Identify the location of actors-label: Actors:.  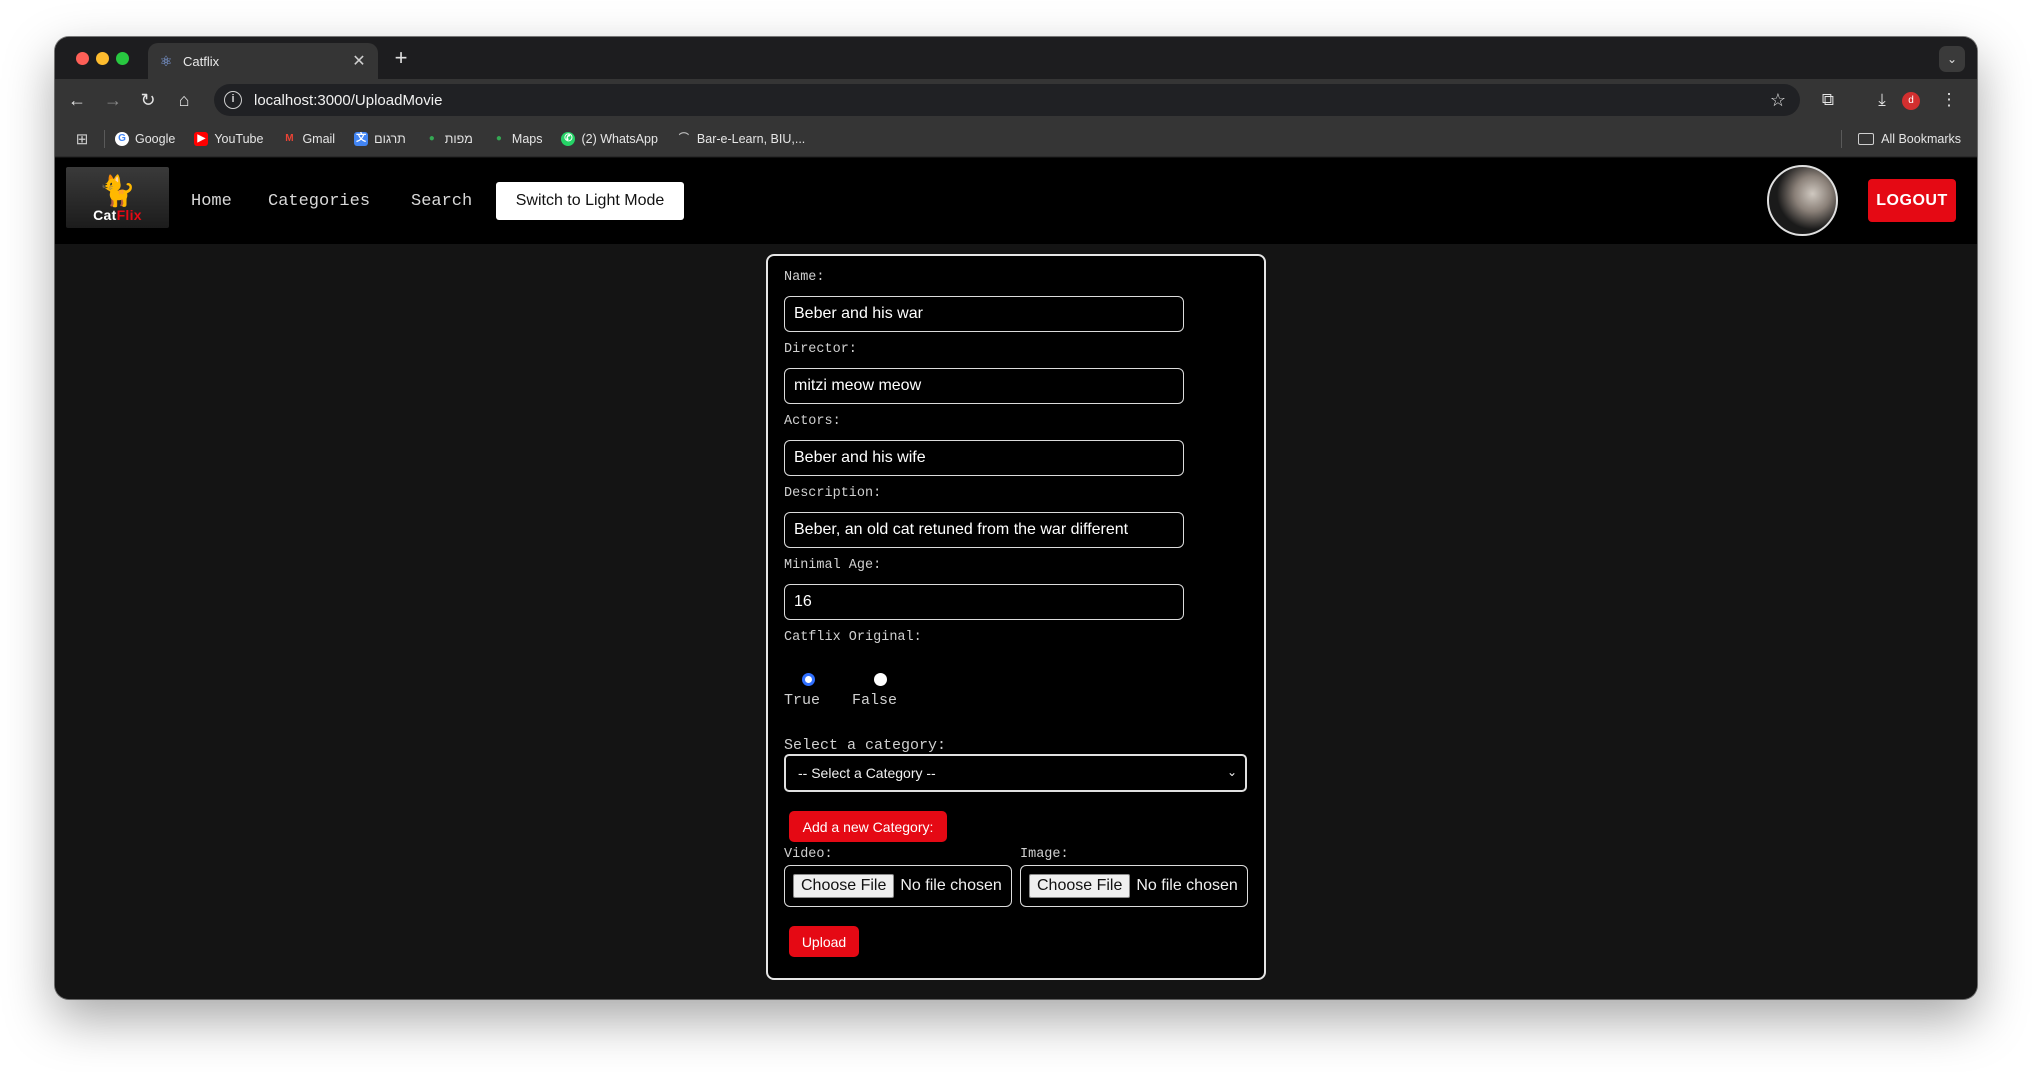
(812, 421).